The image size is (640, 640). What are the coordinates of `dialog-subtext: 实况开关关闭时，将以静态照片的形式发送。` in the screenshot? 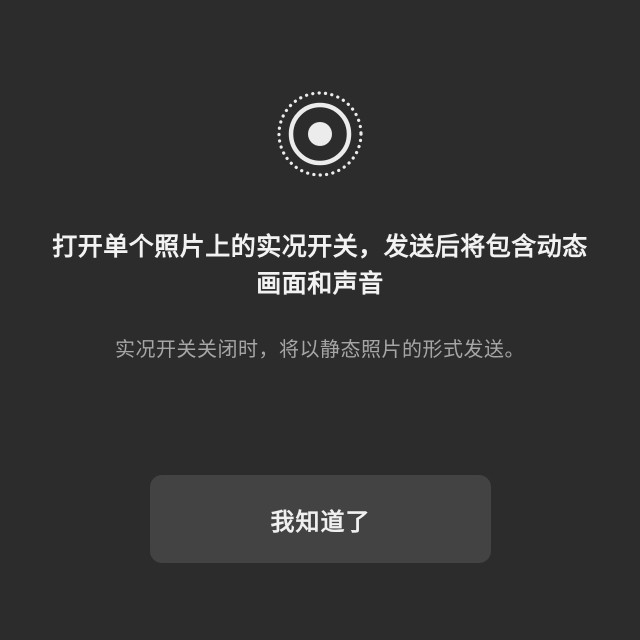 It's located at (320, 349).